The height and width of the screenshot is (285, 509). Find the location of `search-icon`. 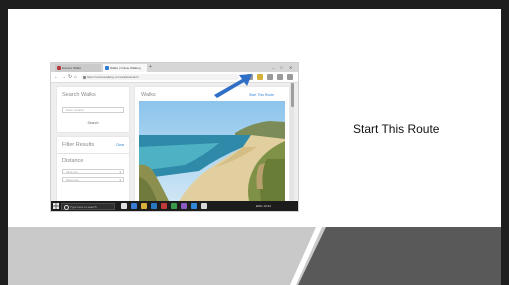

search-icon is located at coordinates (66, 207).